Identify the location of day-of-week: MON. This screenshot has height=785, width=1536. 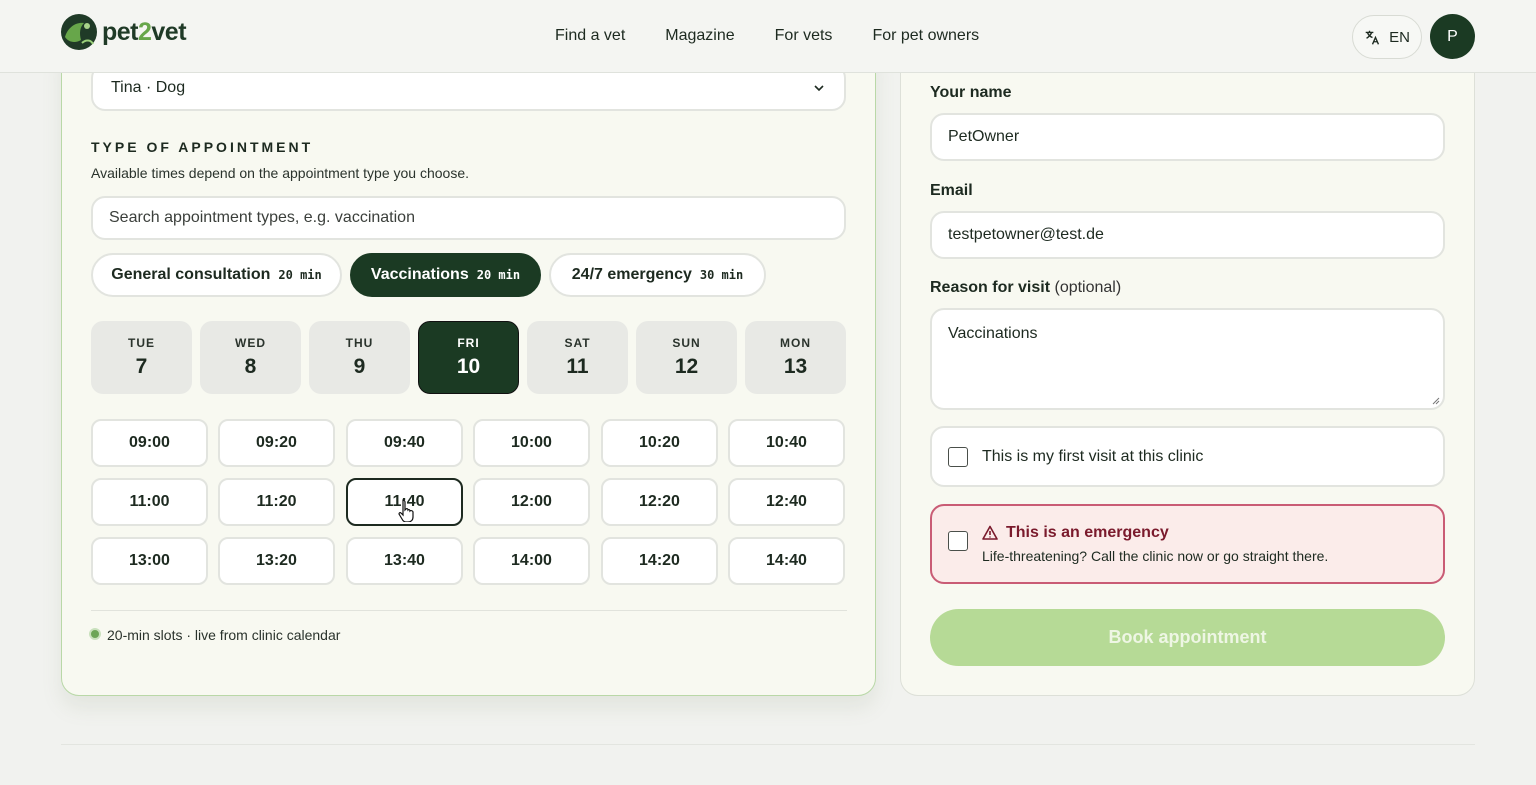
(795, 343).